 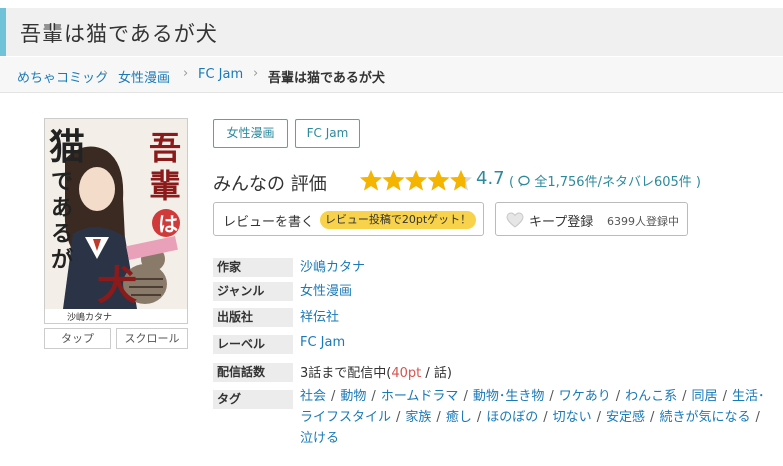 What do you see at coordinates (269, 222) in the screenshot?
I see `write-review-label: レビューを書く` at bounding box center [269, 222].